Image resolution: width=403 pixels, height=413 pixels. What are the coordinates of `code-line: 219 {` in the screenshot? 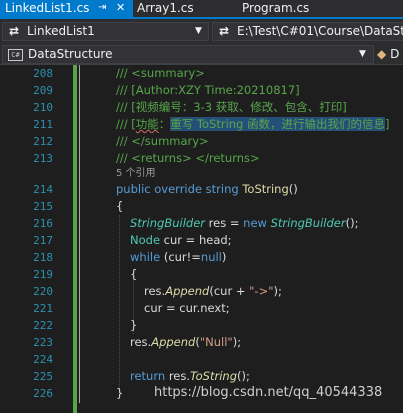 It's located at (201, 274).